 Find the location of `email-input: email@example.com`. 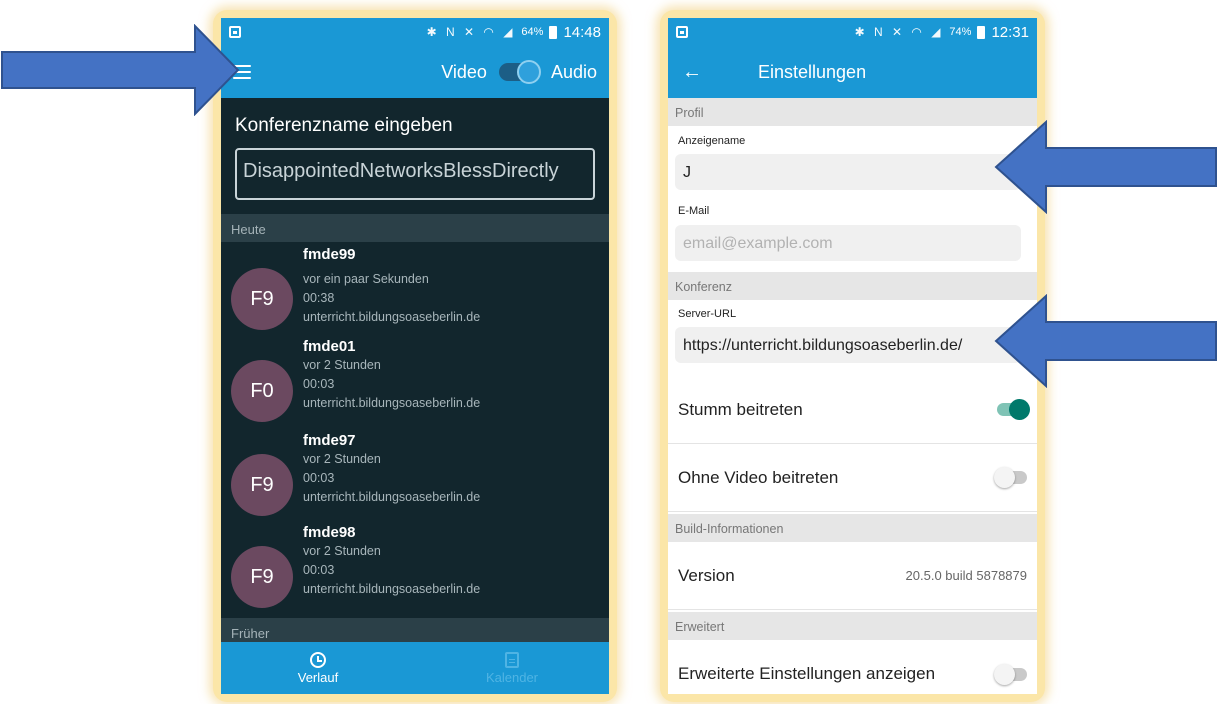

email-input: email@example.com is located at coordinates (848, 243).